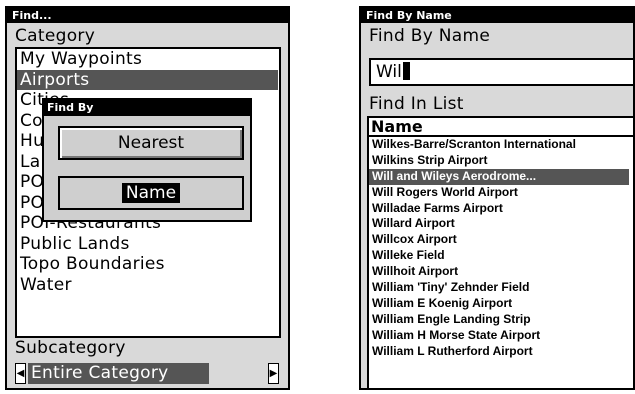  I want to click on name-column-header: Name, so click(501, 127).